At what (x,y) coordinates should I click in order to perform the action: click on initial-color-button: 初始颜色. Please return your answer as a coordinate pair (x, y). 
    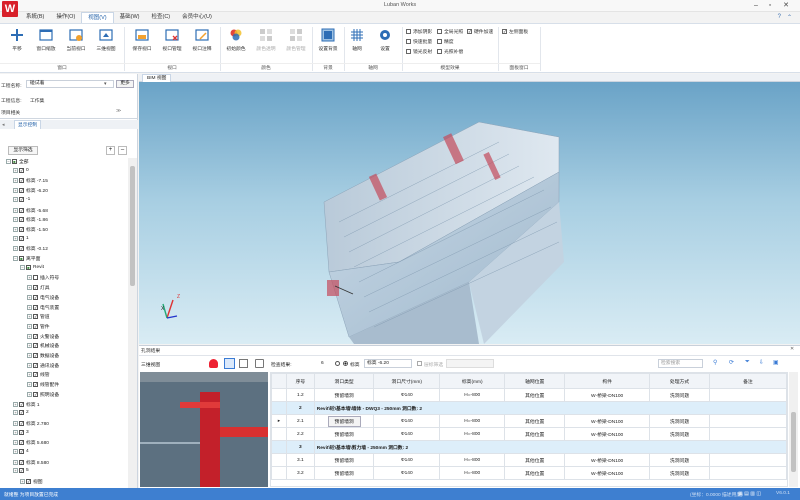
    Looking at the image, I should click on (236, 43).